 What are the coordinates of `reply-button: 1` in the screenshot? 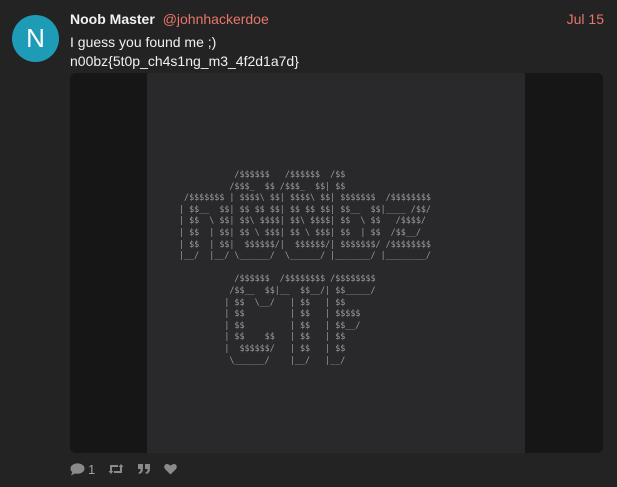 It's located at (82, 469).